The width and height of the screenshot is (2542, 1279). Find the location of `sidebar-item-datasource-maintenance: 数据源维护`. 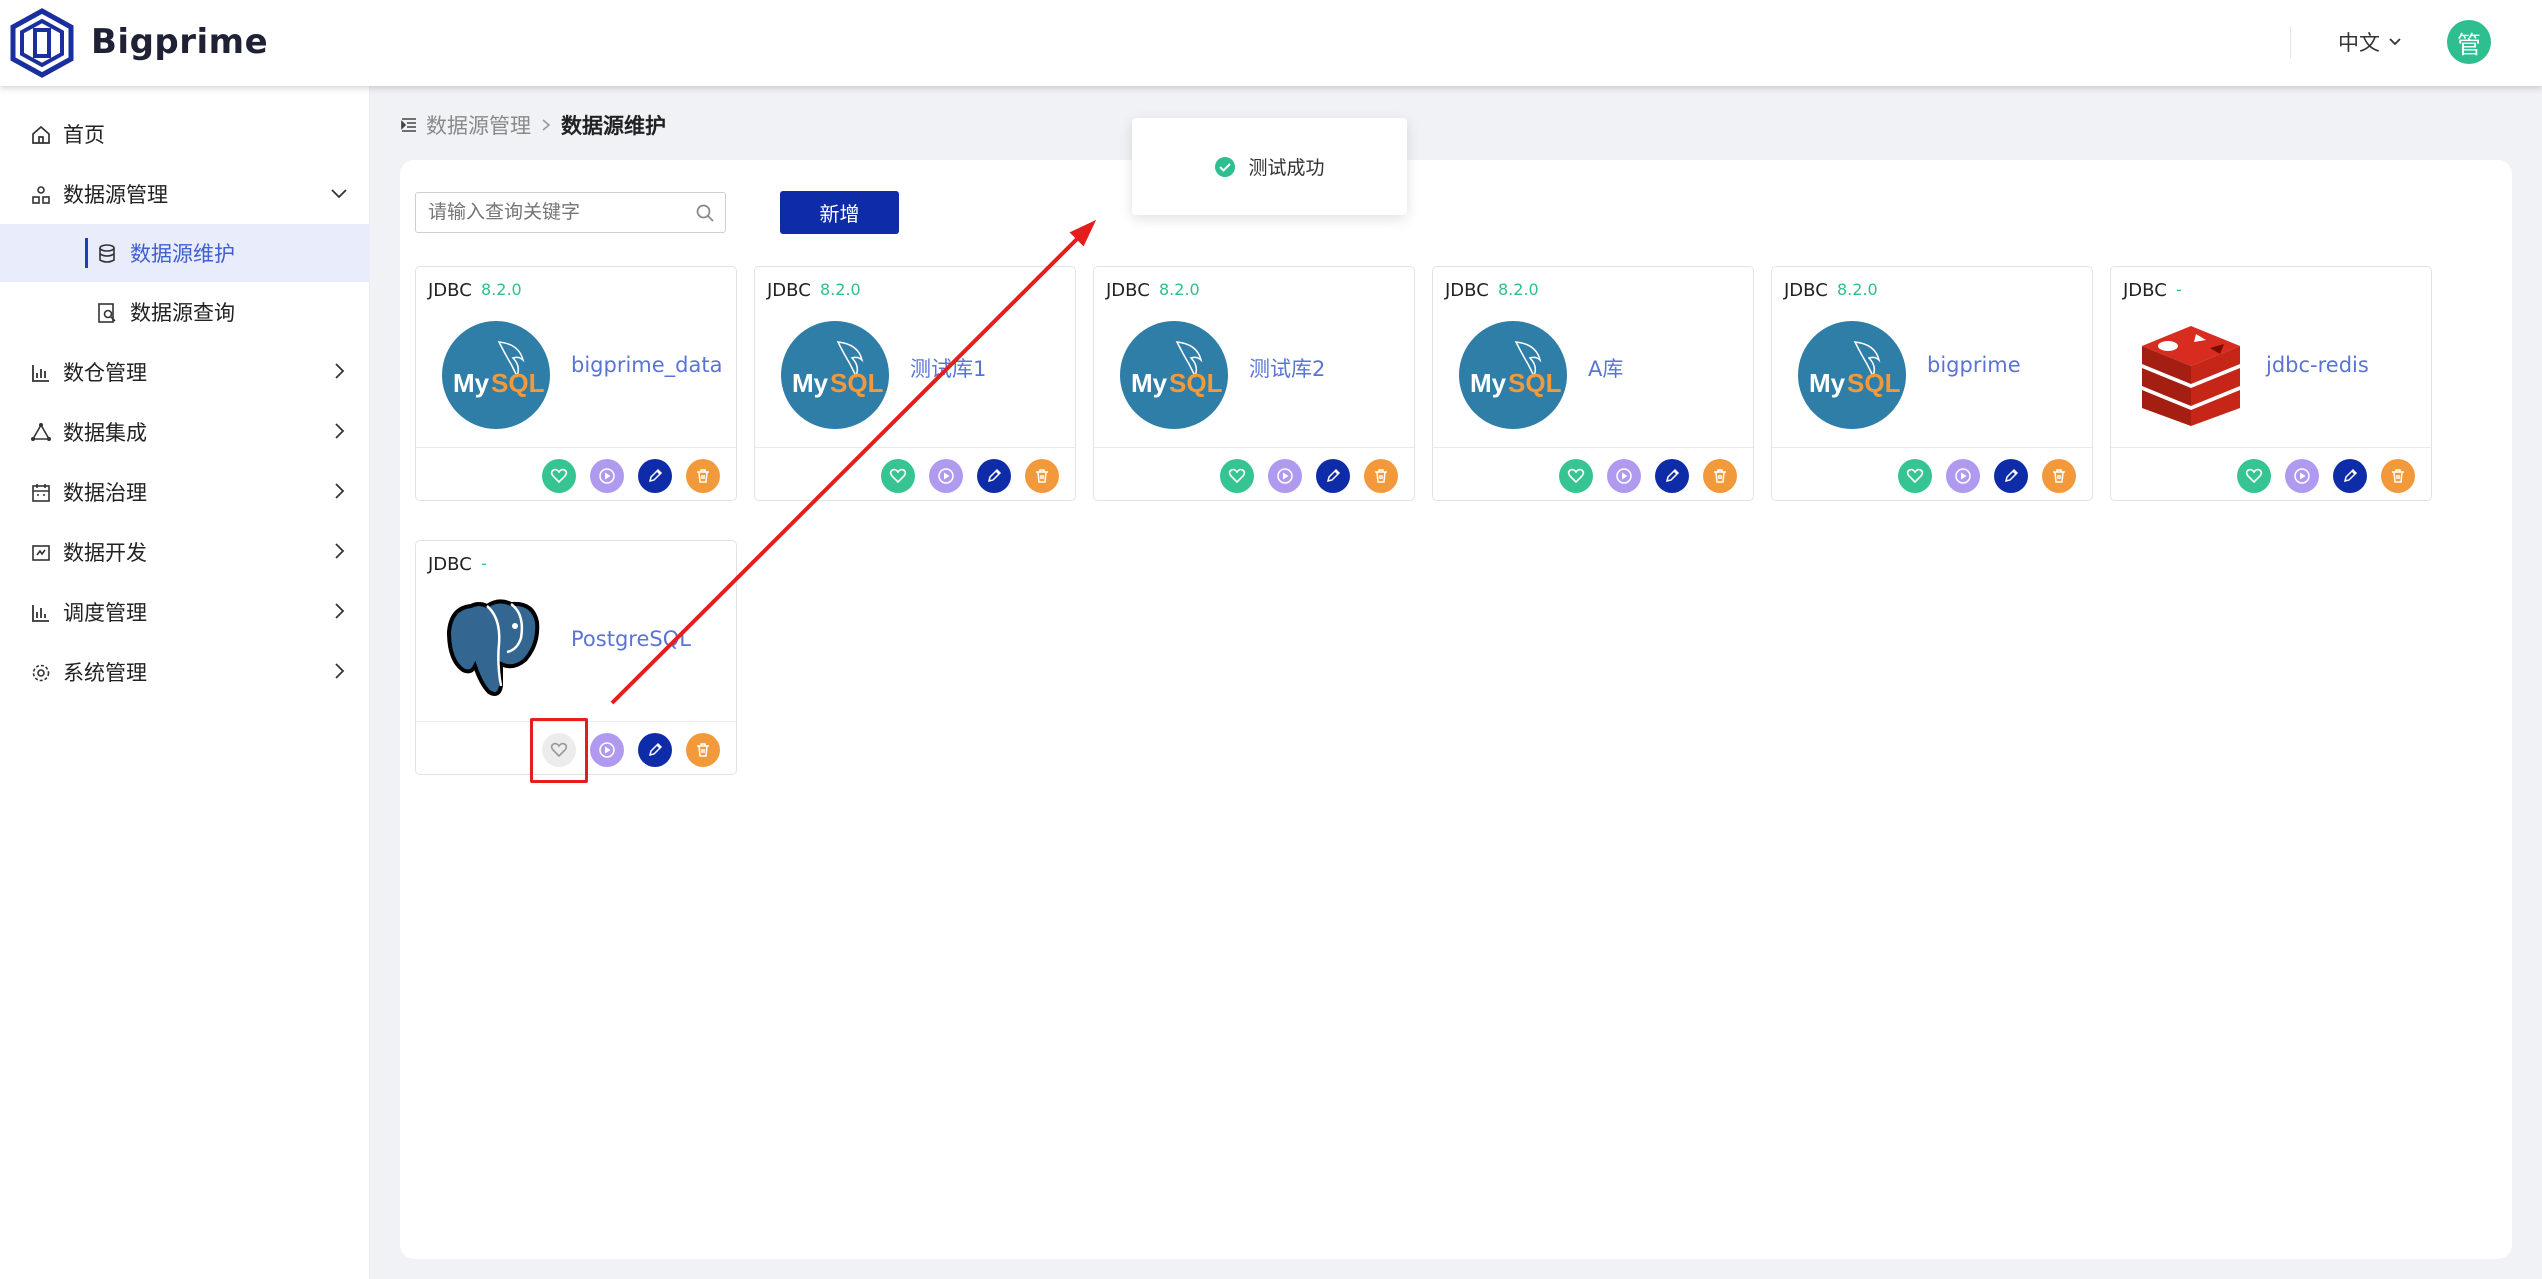

sidebar-item-datasource-maintenance: 数据源维护 is located at coordinates (185, 253).